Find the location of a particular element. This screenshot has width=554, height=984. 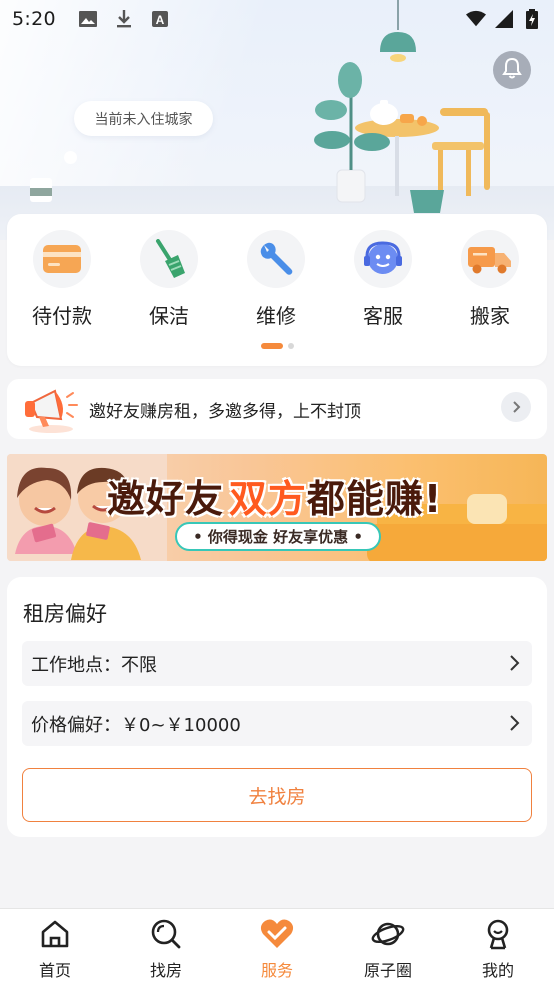

work-location-value: 不限 is located at coordinates (139, 665).